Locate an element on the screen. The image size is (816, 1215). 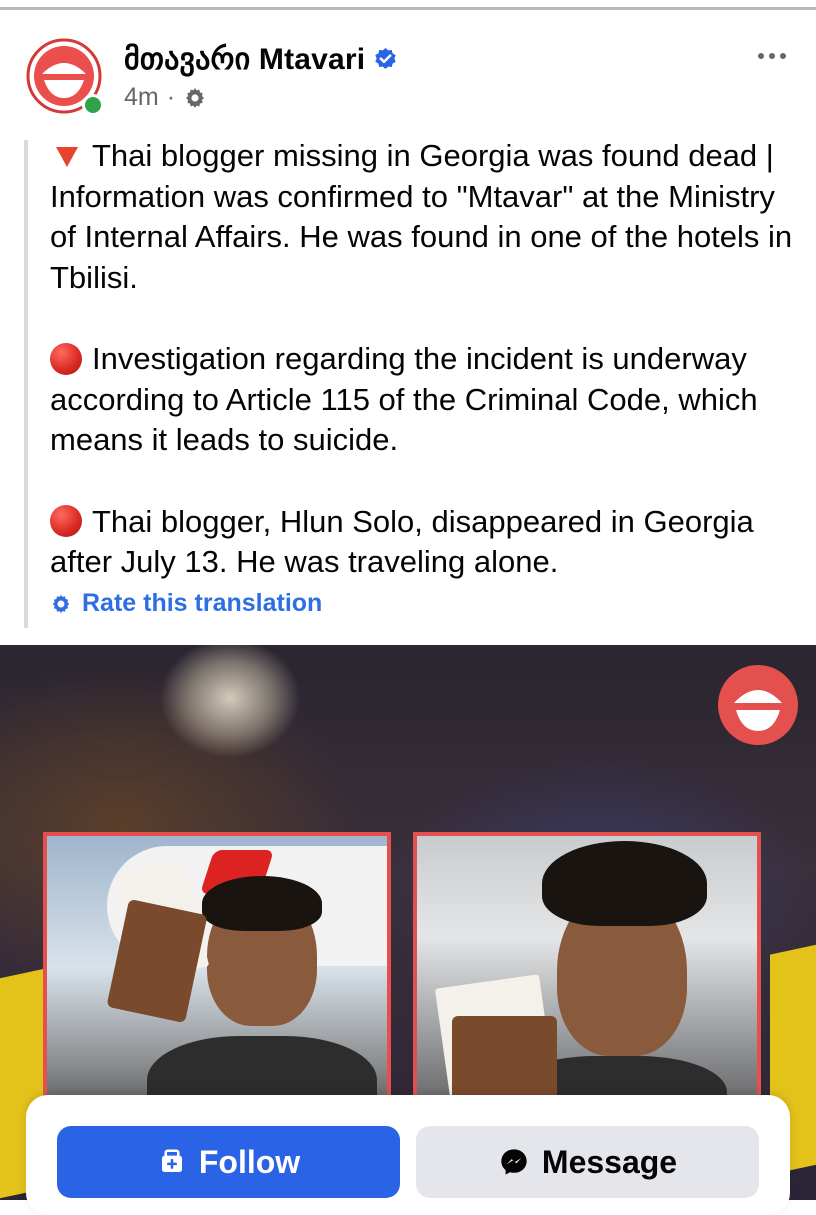
photo-frame-left is located at coordinates (217, 982).